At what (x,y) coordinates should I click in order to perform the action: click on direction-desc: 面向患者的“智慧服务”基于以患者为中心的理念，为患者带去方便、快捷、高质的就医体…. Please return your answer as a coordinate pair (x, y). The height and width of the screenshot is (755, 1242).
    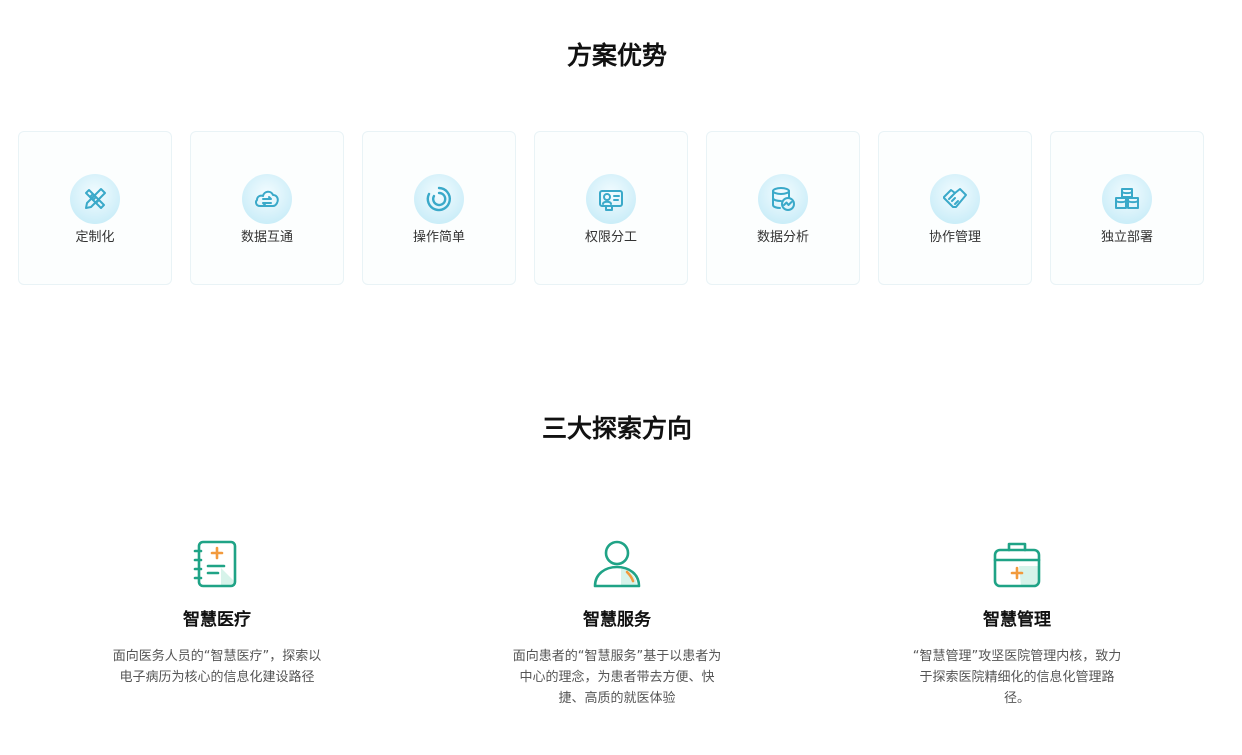
    Looking at the image, I should click on (617, 677).